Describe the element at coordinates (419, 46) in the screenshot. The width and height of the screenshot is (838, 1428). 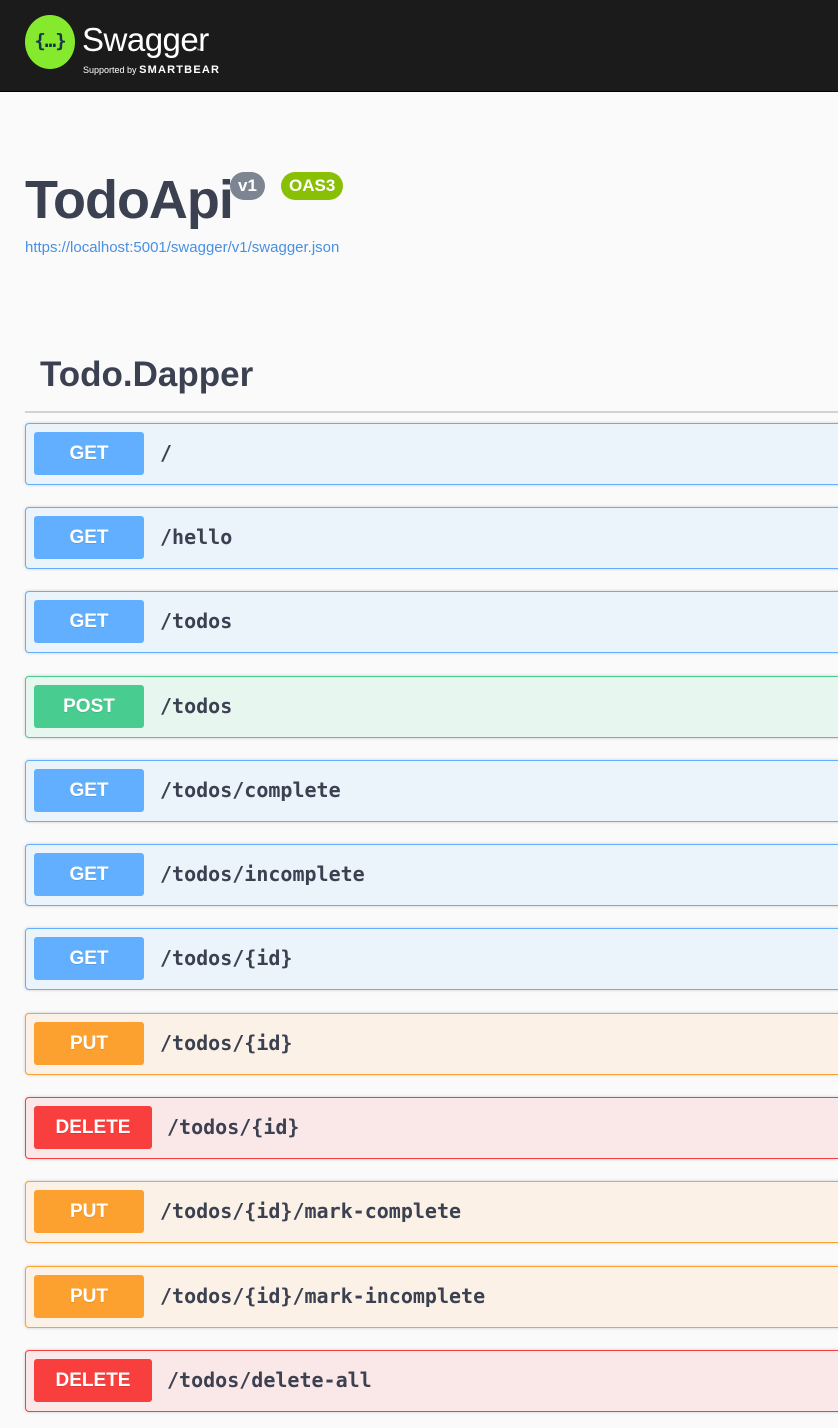
I see `top-bar: {…} Swagger ™ Supported by SMARTBEAR` at that location.